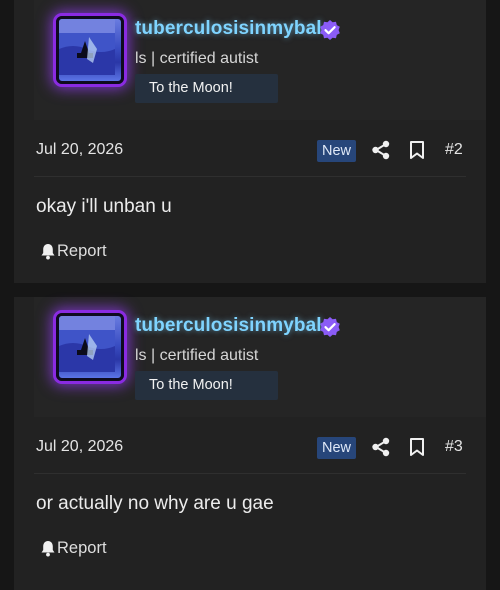  What do you see at coordinates (454, 447) in the screenshot?
I see `post-number: #3` at bounding box center [454, 447].